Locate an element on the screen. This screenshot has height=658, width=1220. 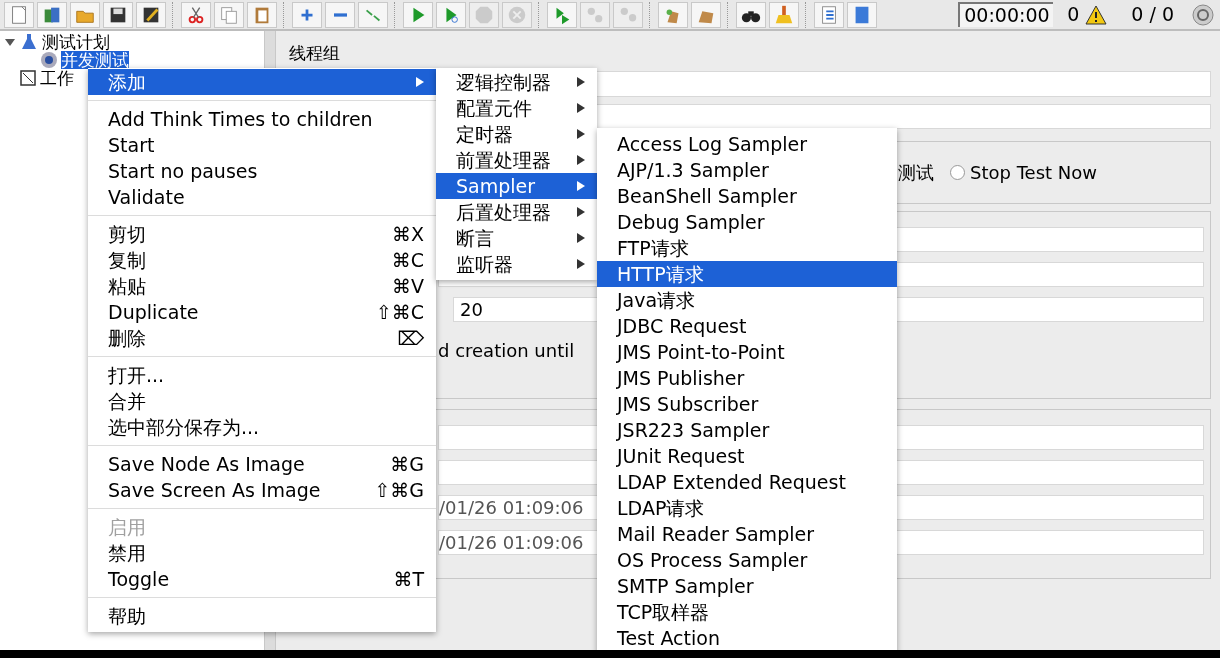
shortcut: ⇧⌘G is located at coordinates (399, 490).